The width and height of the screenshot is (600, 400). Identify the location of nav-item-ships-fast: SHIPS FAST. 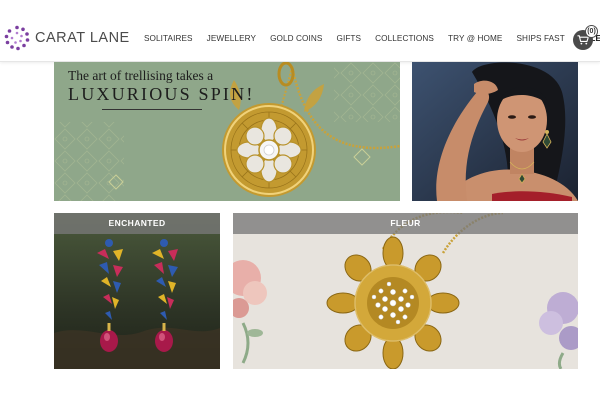
(541, 38).